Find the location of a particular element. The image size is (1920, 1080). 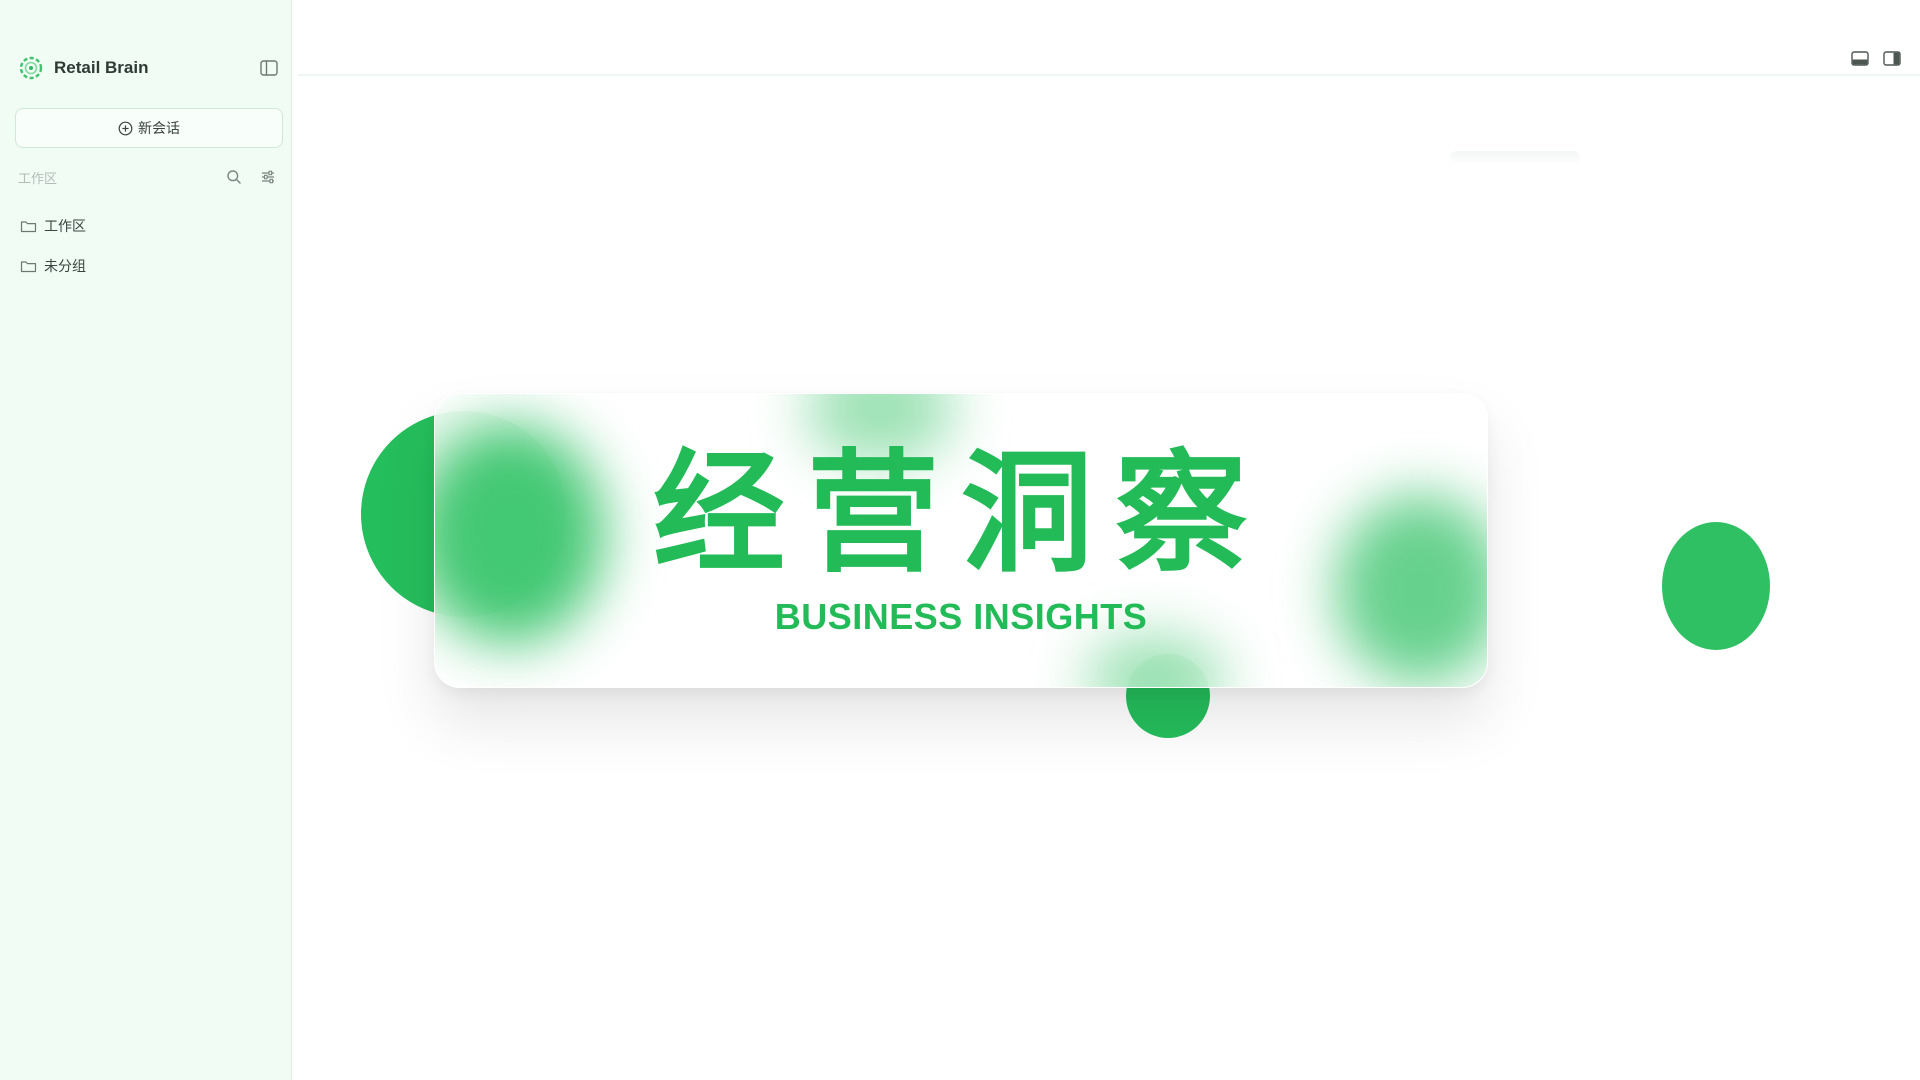

sidebar-toggle-icon is located at coordinates (269, 68).